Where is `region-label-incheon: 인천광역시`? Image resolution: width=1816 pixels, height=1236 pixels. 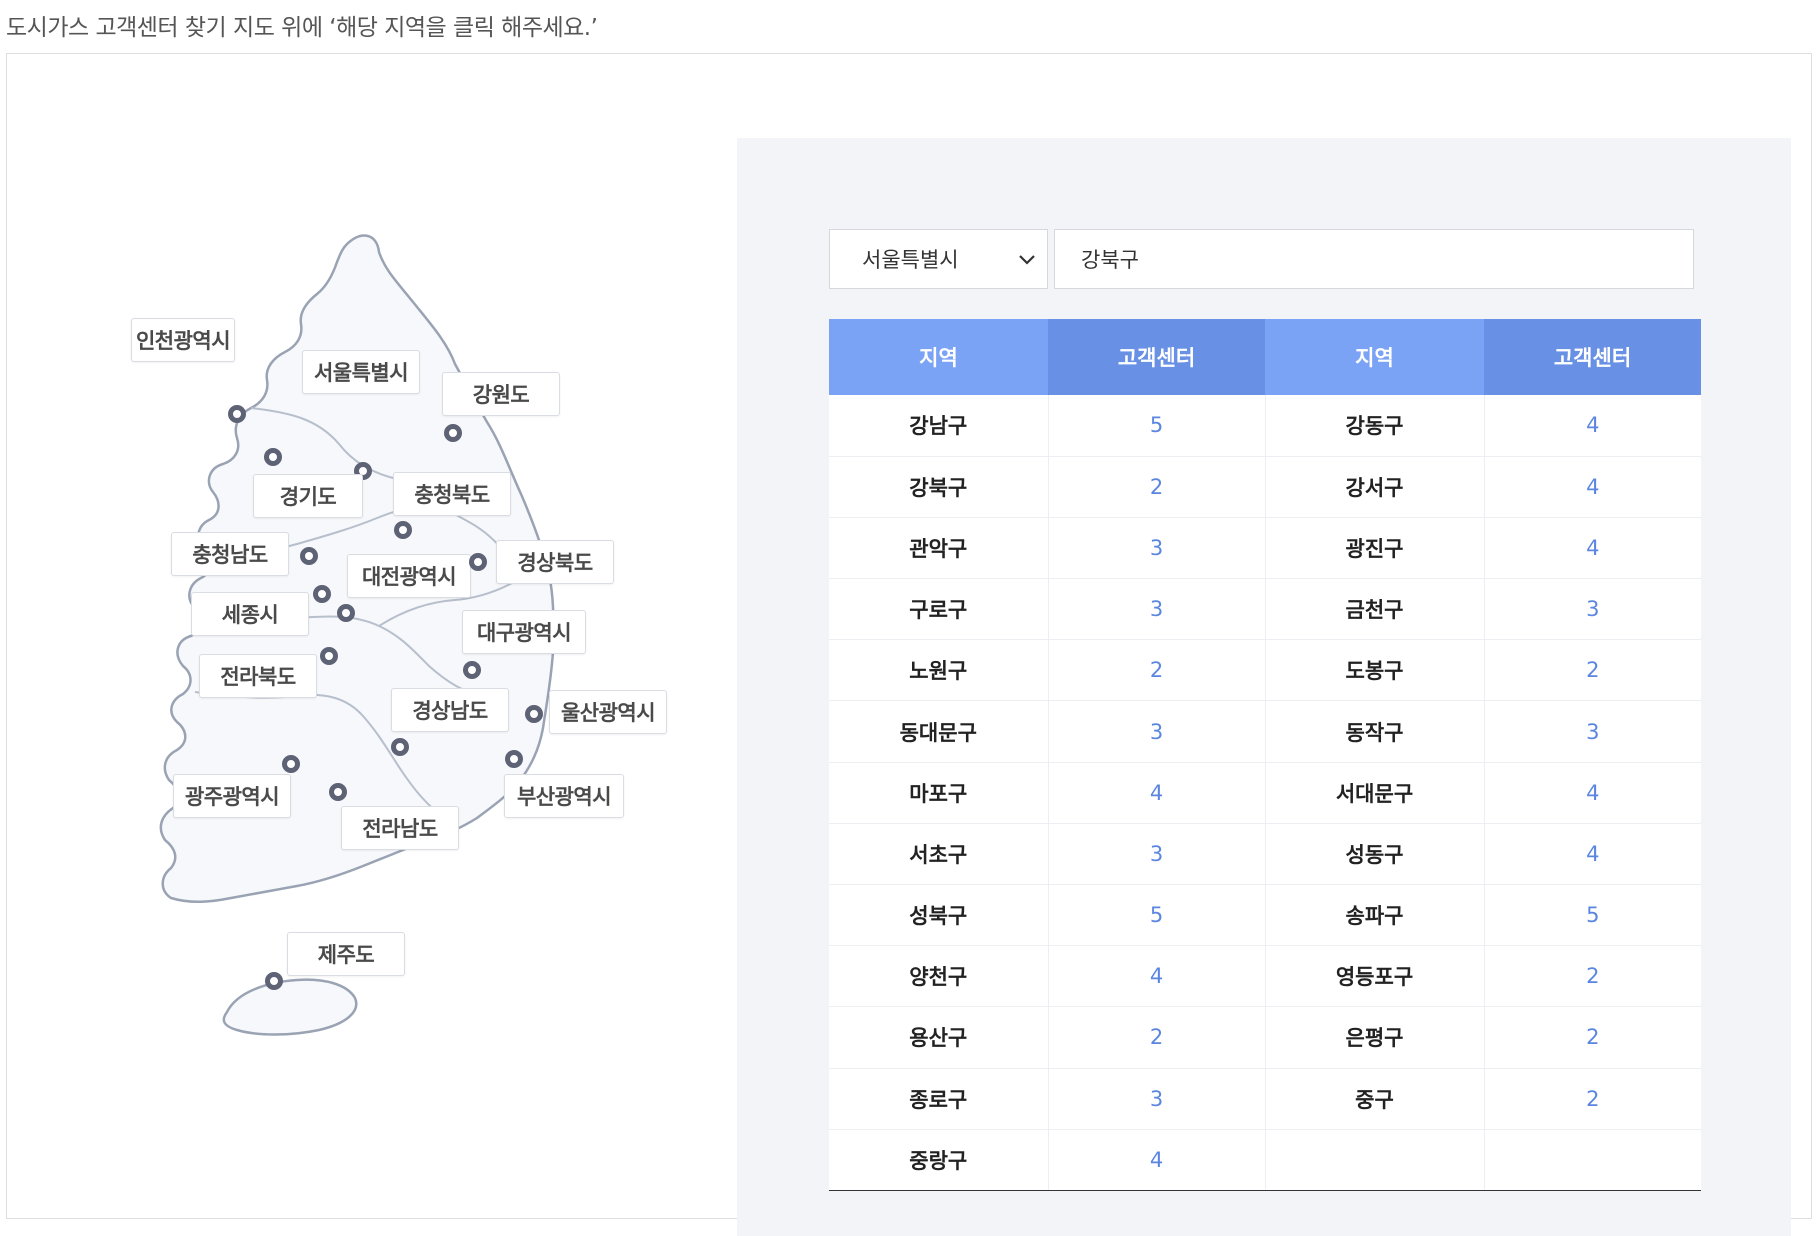 region-label-incheon: 인천광역시 is located at coordinates (183, 340).